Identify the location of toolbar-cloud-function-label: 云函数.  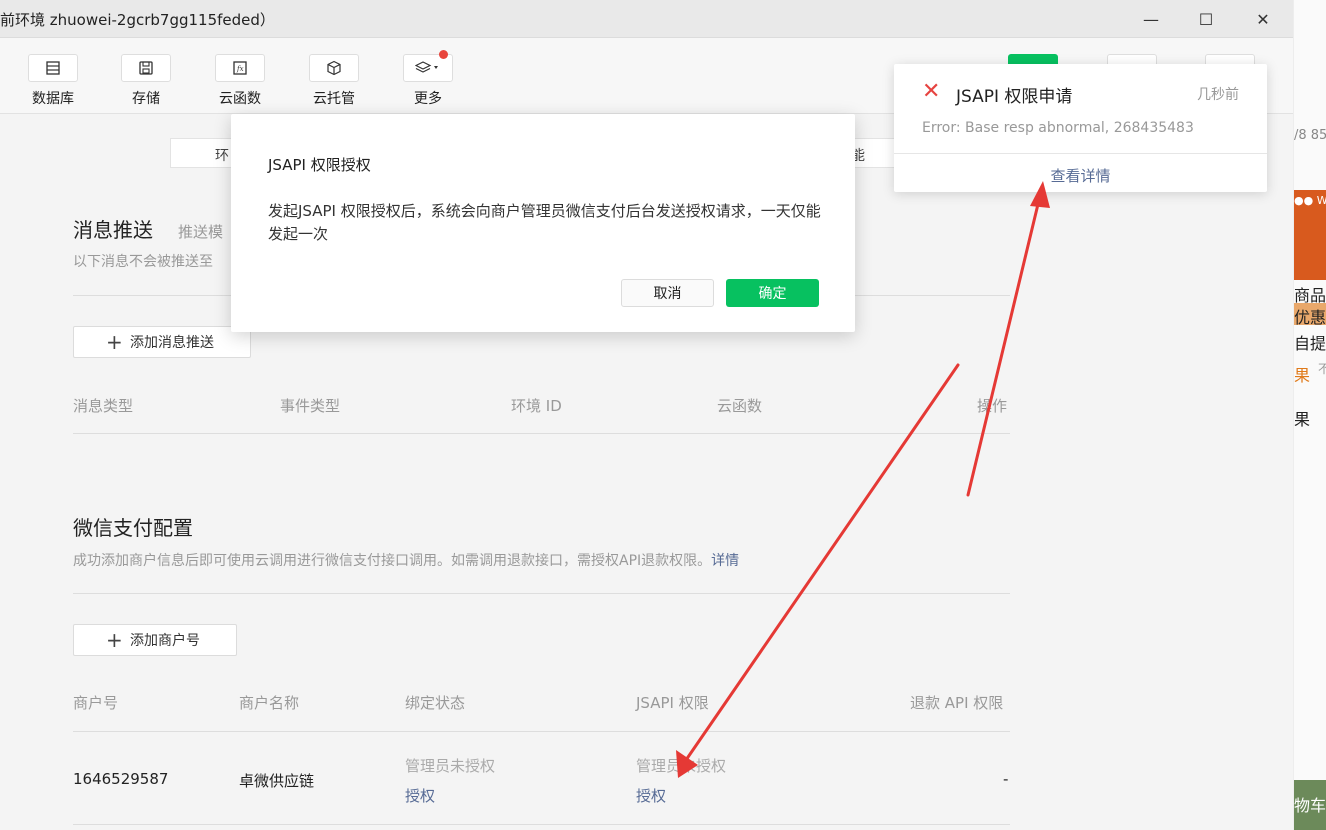
(240, 99).